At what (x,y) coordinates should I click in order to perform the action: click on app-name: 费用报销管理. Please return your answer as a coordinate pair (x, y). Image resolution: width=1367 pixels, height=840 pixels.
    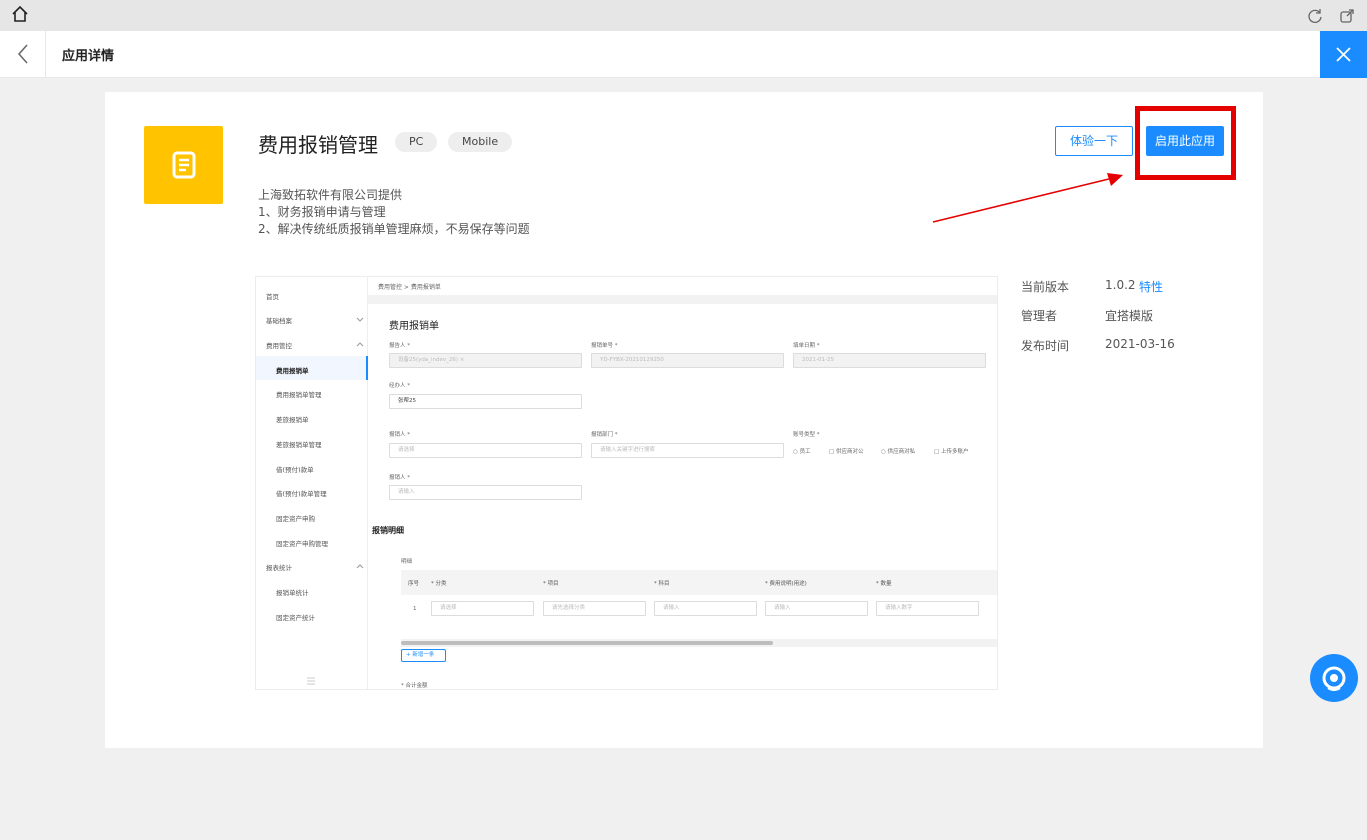
    Looking at the image, I should click on (318, 145).